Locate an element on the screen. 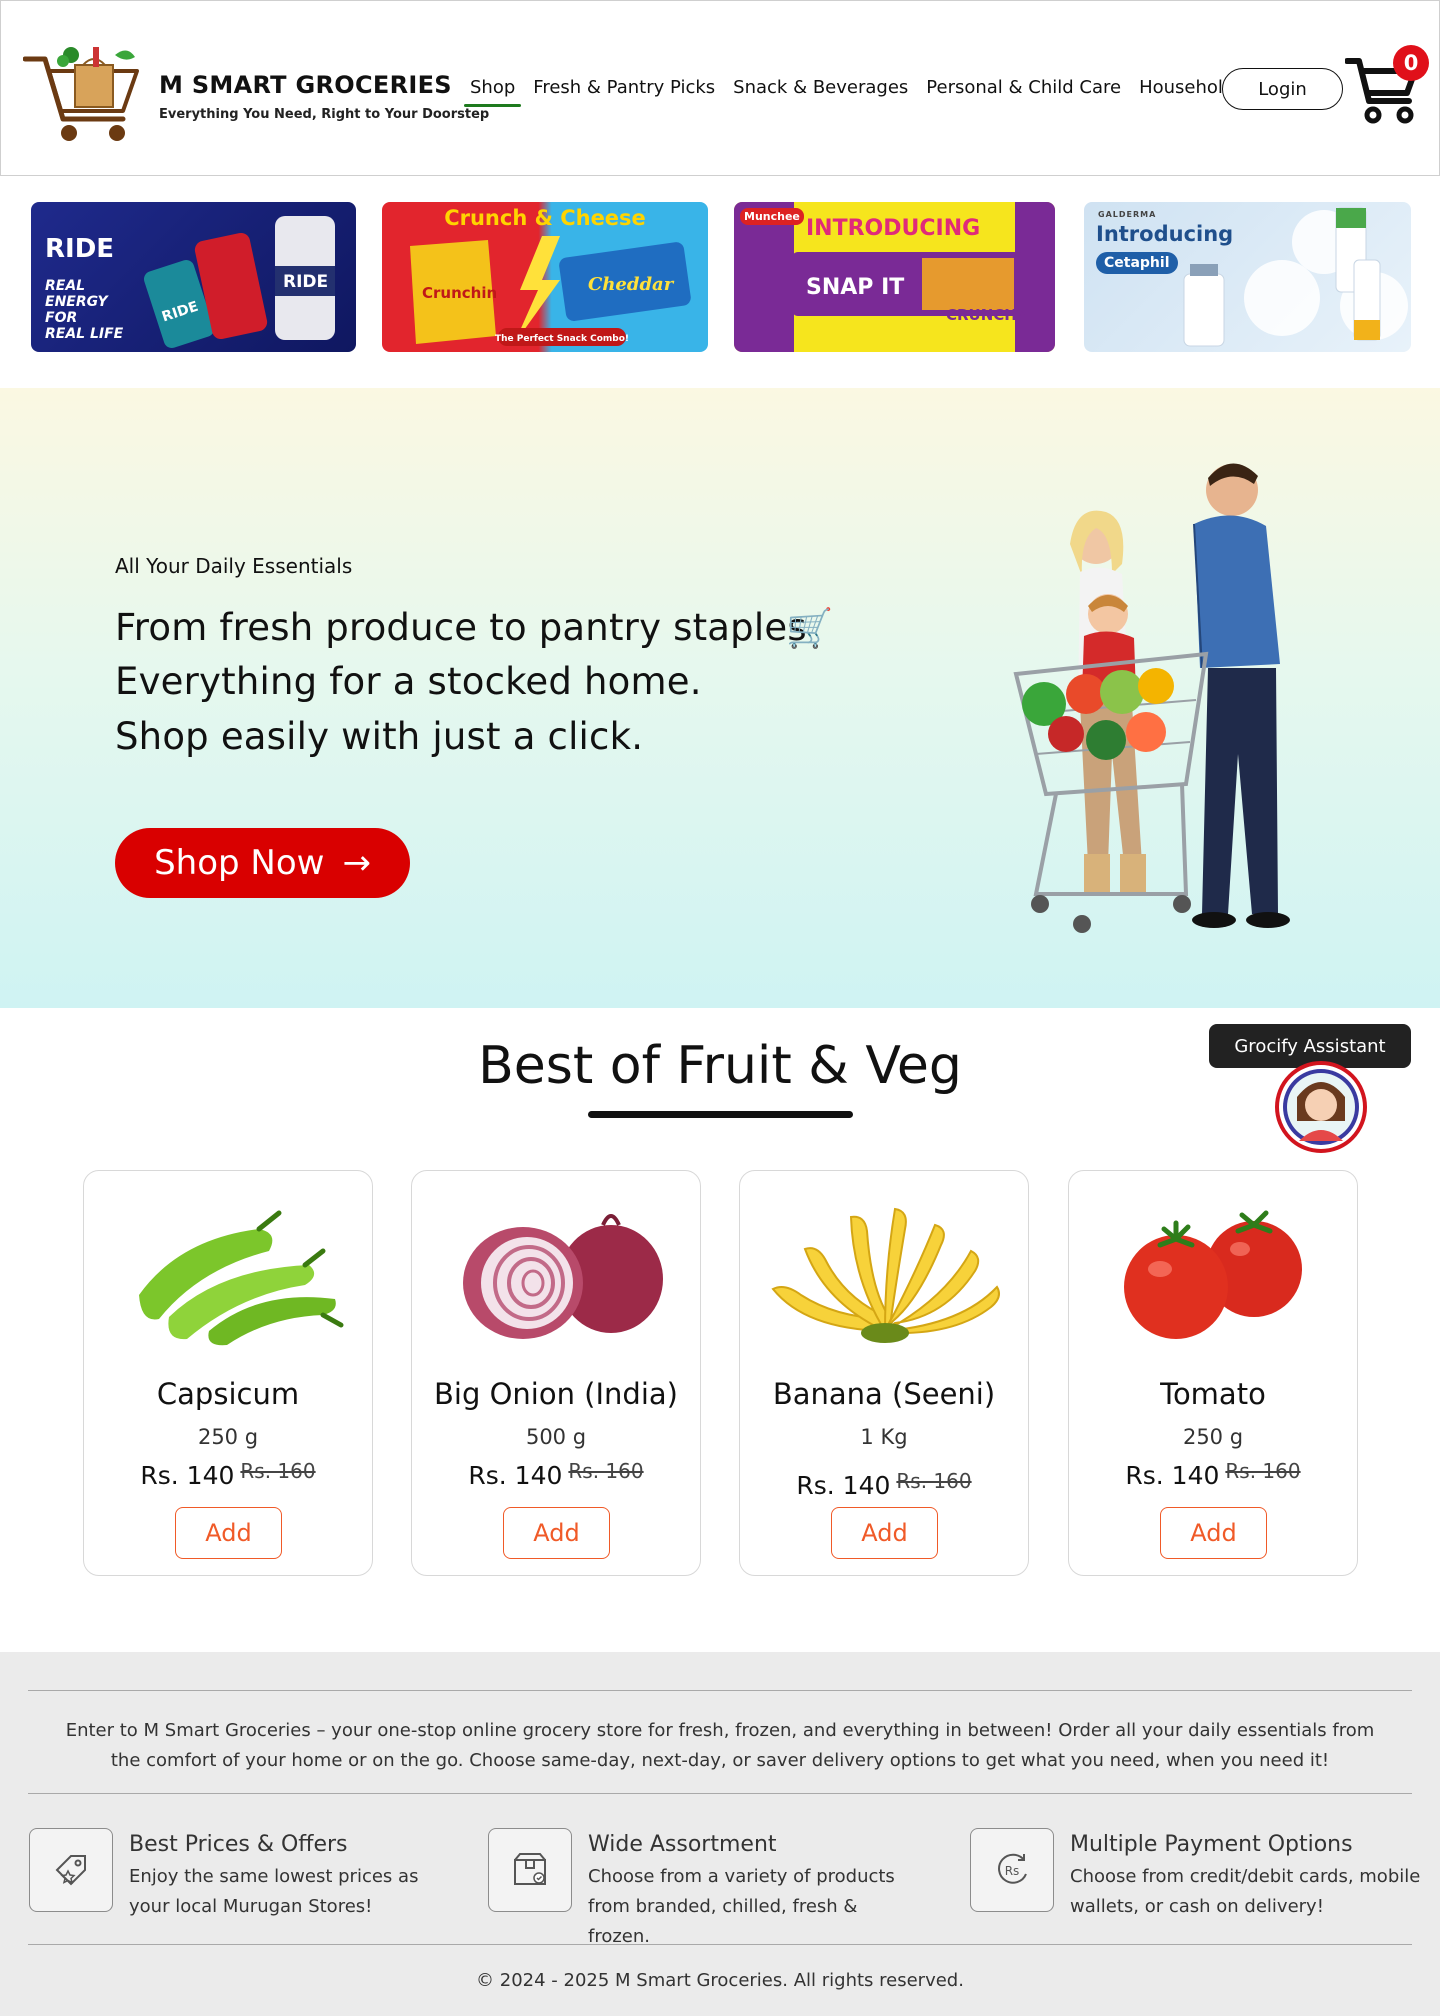 The width and height of the screenshot is (1440, 2016). capsicum-image is located at coordinates (241, 1278).